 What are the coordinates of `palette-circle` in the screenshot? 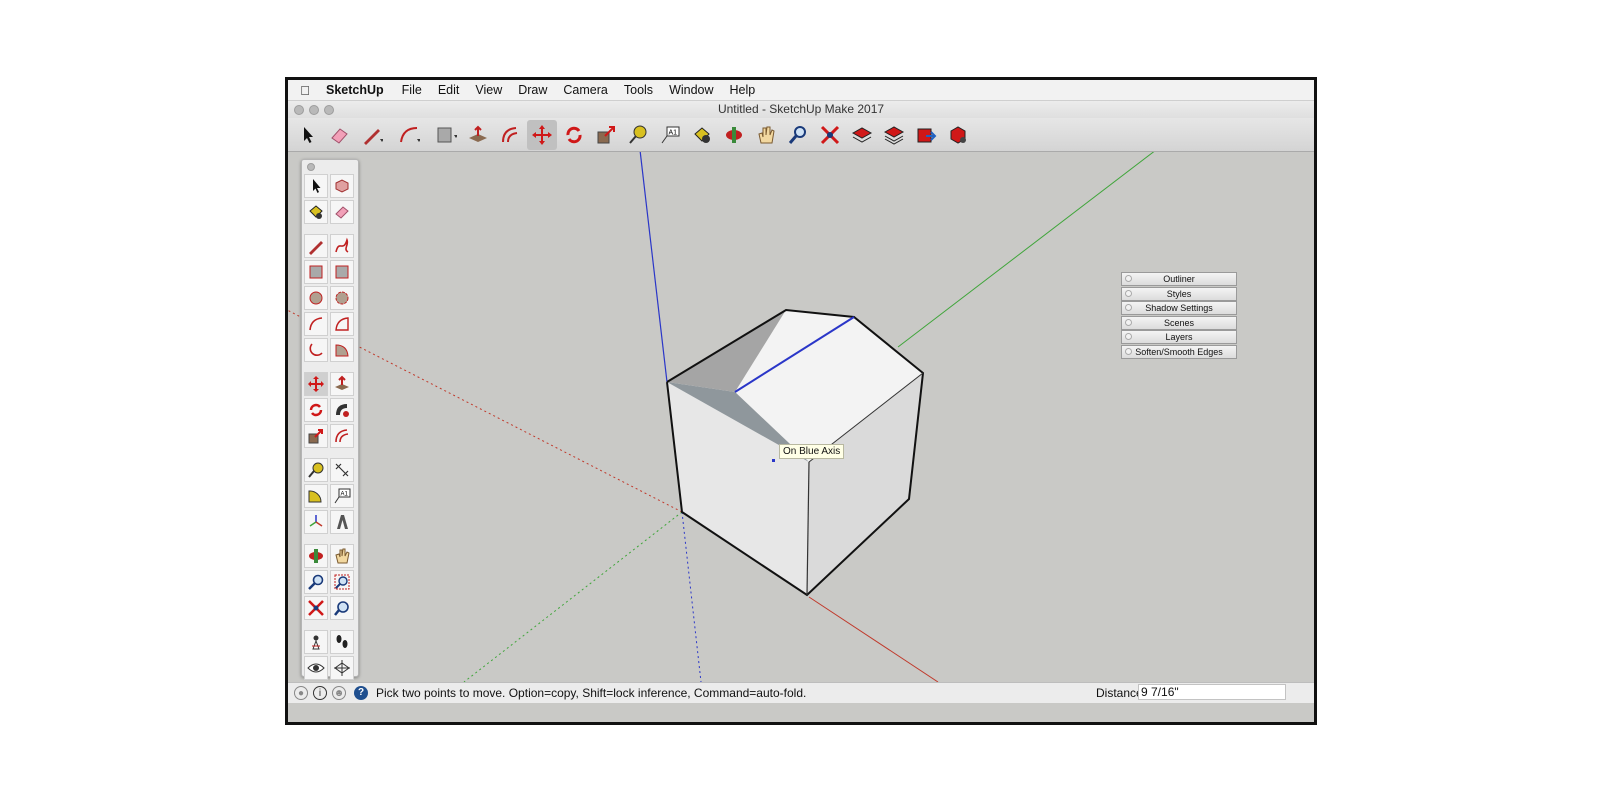 It's located at (316, 298).